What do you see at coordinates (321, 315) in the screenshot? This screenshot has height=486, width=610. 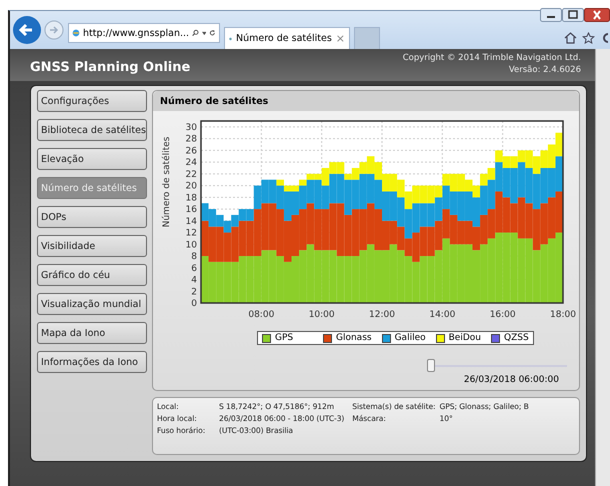 I see `axis-tick-label: 10:00` at bounding box center [321, 315].